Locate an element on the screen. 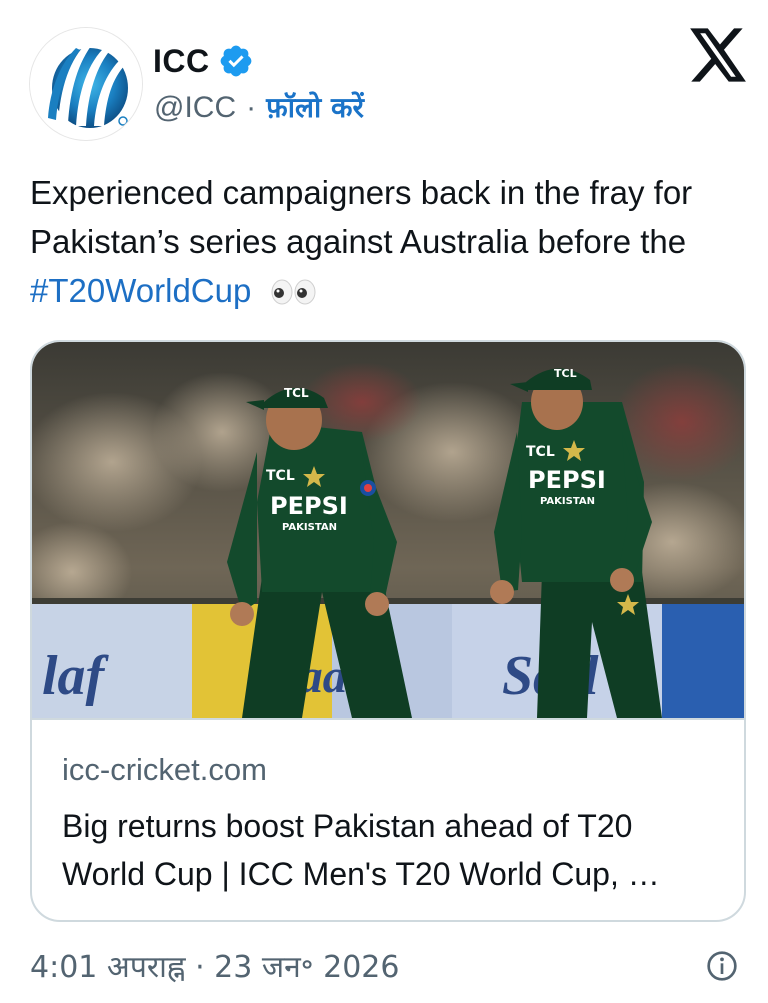 The height and width of the screenshot is (1003, 768). jersey-country-left: PAKISTAN is located at coordinates (309, 527).